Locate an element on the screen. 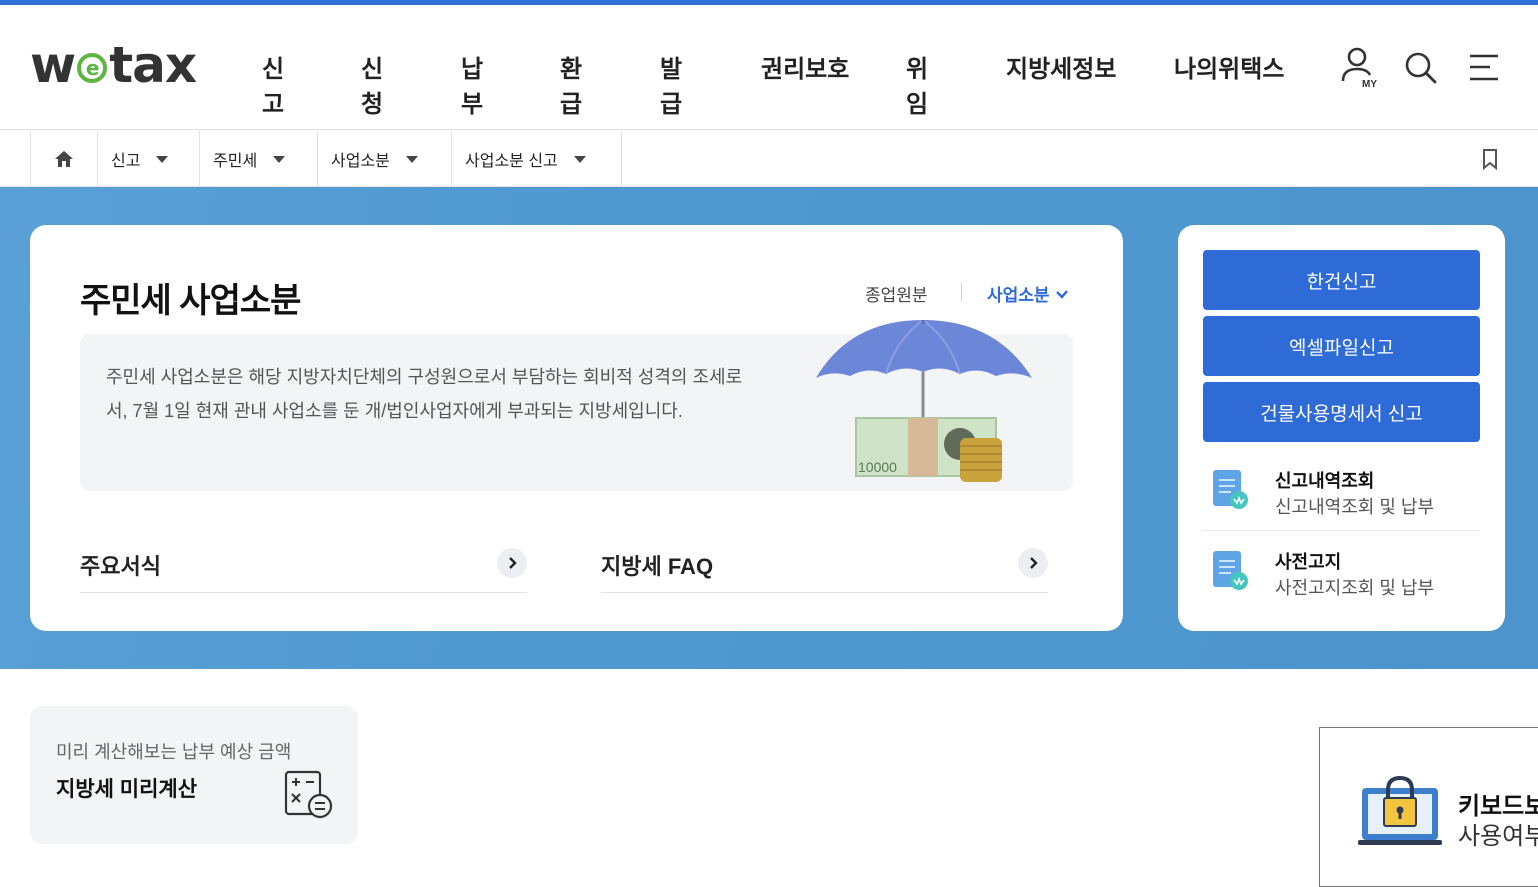 The height and width of the screenshot is (887, 1538). nav-item-delegation: 위임 is located at coordinates (917, 84).